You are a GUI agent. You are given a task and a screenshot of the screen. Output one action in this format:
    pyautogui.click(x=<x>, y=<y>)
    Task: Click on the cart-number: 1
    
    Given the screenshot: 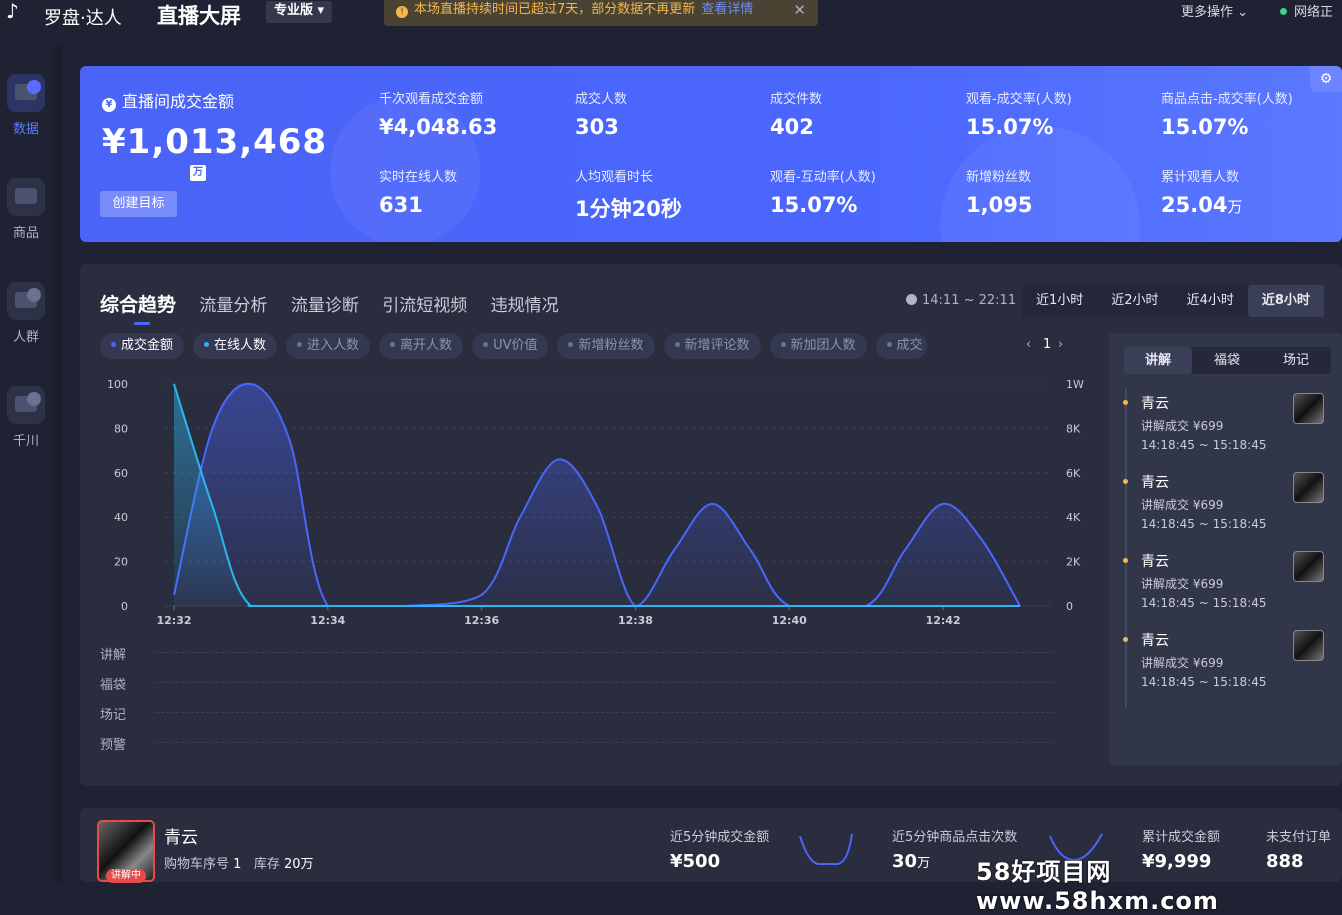 What is the action you would take?
    pyautogui.click(x=237, y=864)
    